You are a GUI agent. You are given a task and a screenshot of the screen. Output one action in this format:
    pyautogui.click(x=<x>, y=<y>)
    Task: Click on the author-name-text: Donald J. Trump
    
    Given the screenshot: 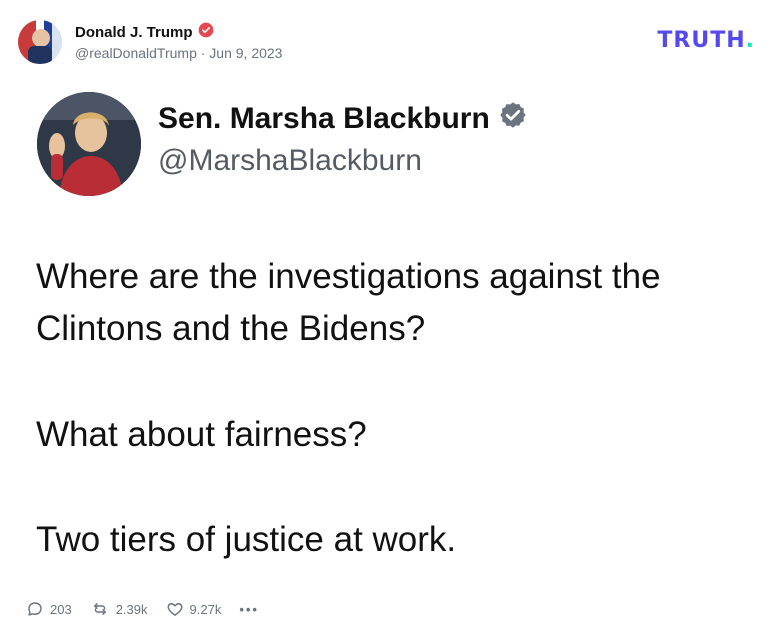 What is the action you would take?
    pyautogui.click(x=134, y=32)
    